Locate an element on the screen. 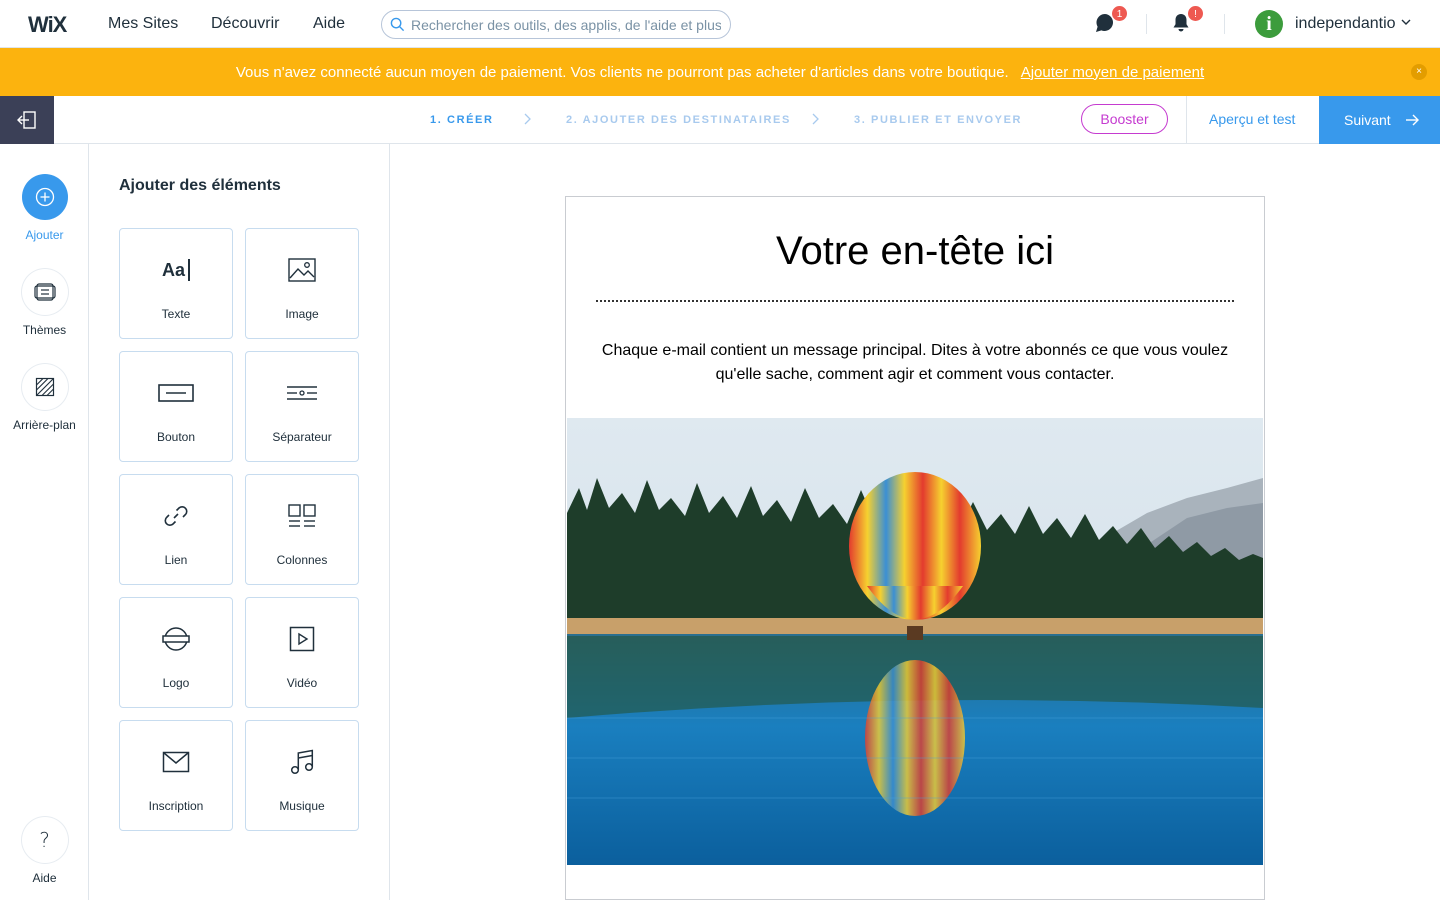  email-separator is located at coordinates (915, 301).